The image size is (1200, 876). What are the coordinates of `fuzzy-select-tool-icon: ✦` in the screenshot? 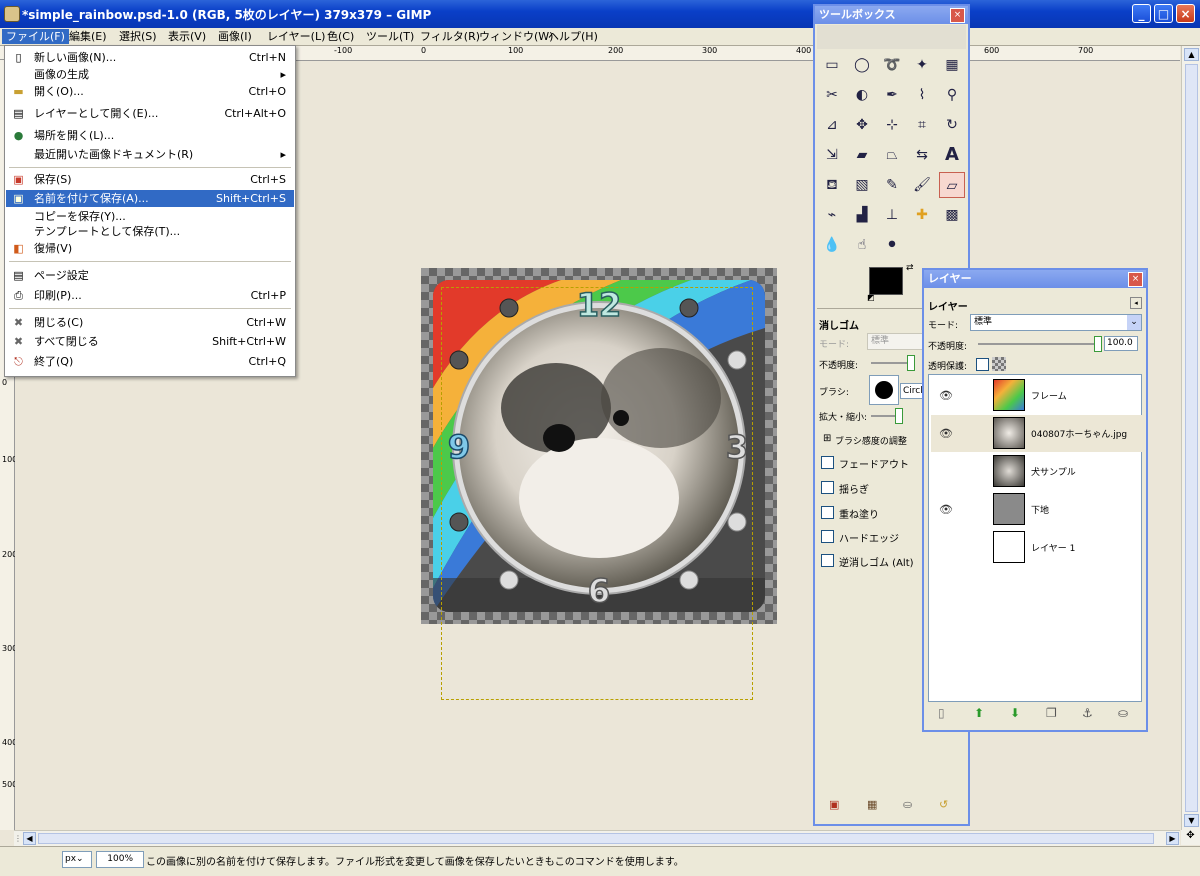 It's located at (922, 65).